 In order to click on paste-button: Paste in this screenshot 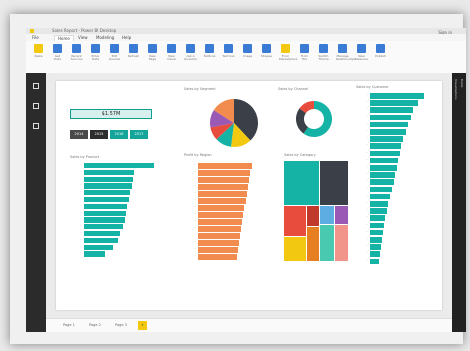, I will do `click(38, 56)`.